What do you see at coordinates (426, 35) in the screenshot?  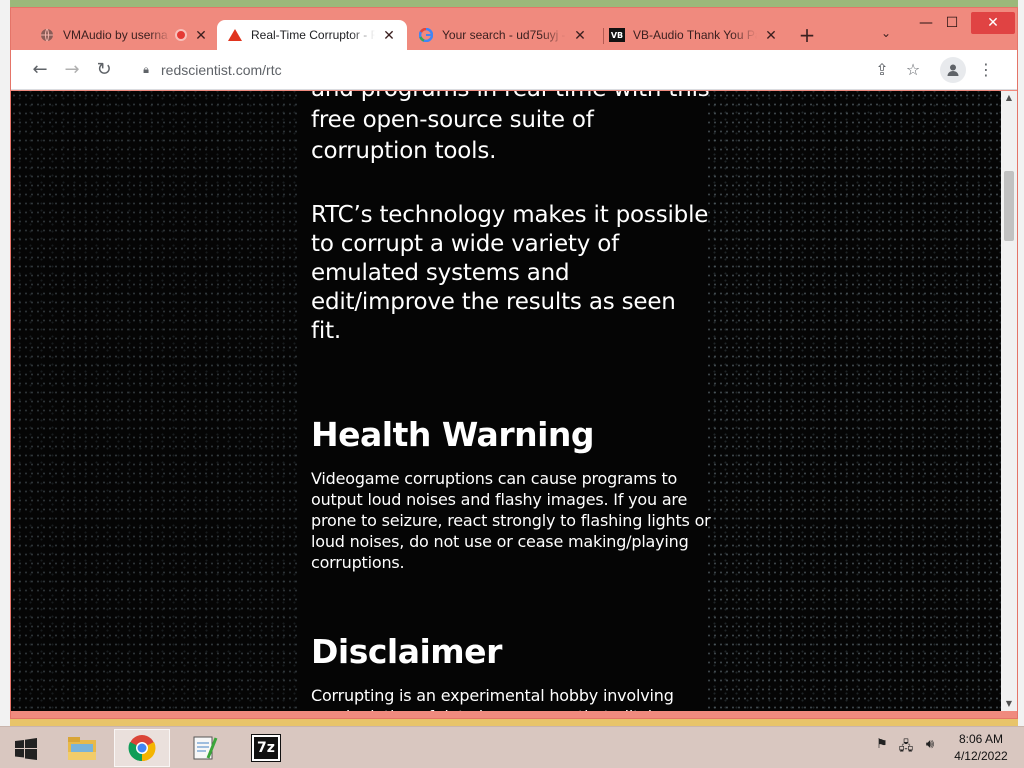 I see `google-icon` at bounding box center [426, 35].